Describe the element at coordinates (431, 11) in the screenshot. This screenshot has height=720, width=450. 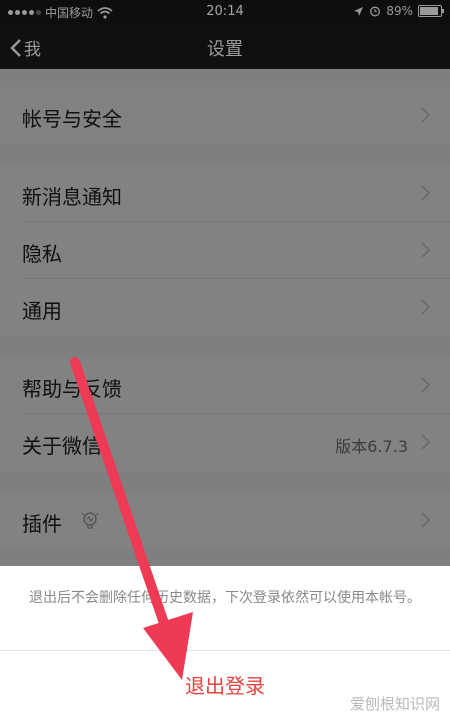
I see `battery-icon` at that location.